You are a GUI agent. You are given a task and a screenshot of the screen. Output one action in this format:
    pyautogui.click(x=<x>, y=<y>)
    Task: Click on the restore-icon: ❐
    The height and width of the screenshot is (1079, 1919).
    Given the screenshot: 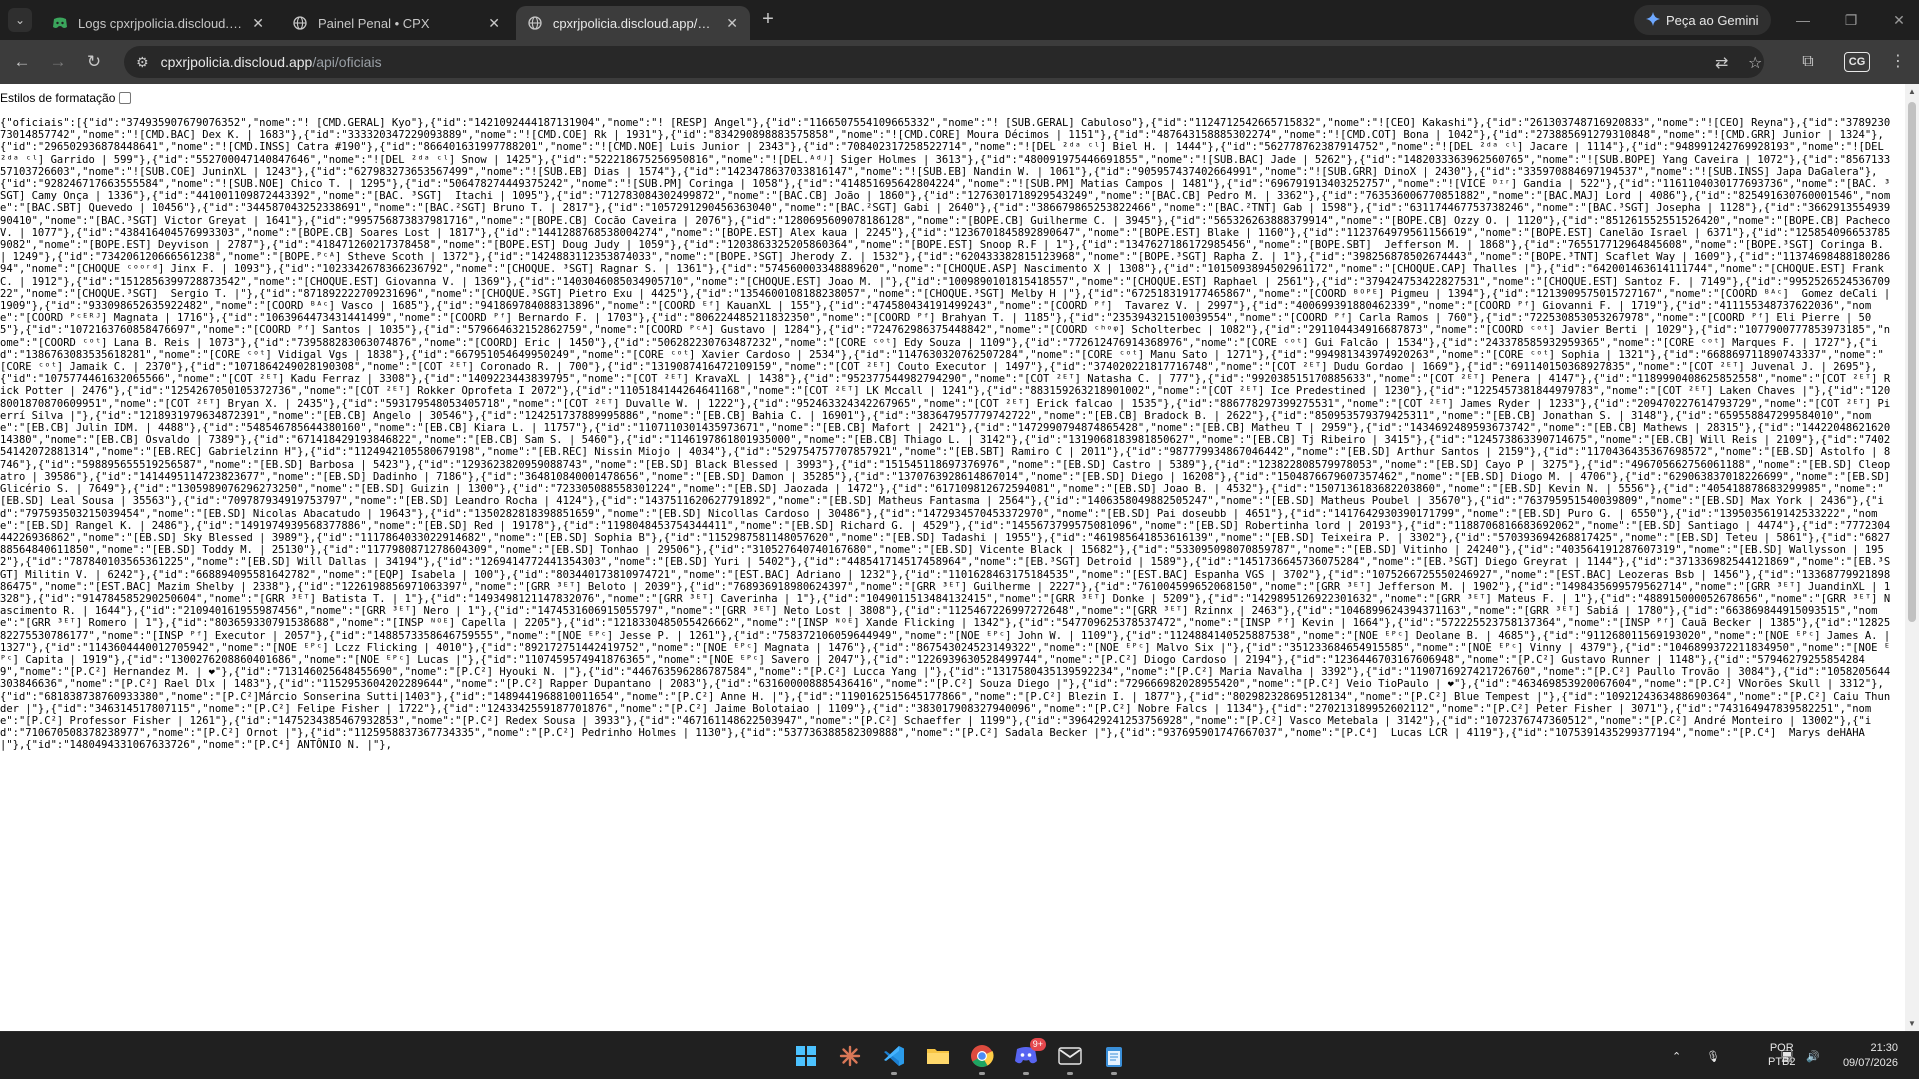 What is the action you would take?
    pyautogui.click(x=1851, y=20)
    